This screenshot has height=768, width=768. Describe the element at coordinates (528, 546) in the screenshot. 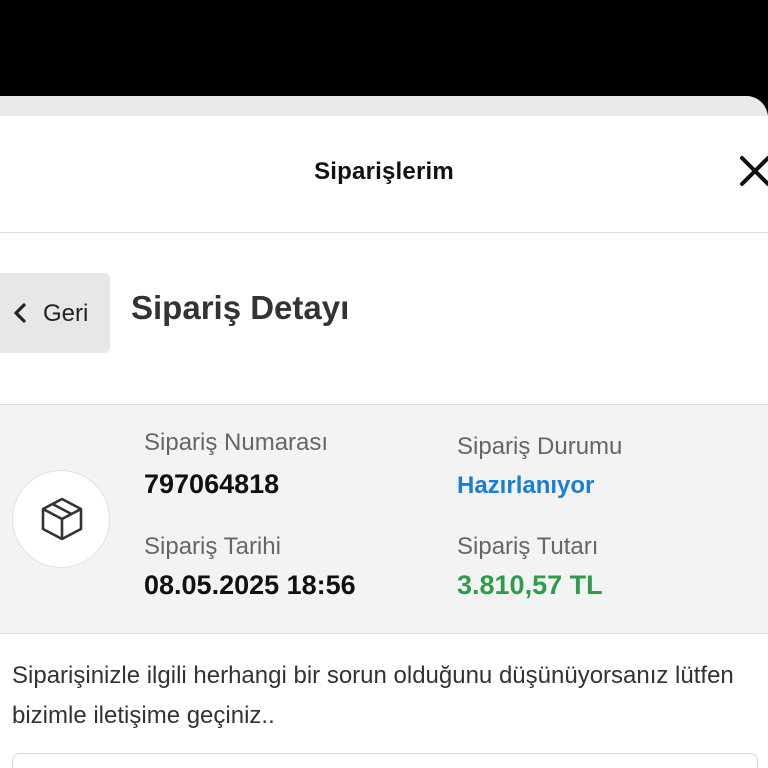

I see `order-total-label: Sipariş Tutarı` at that location.